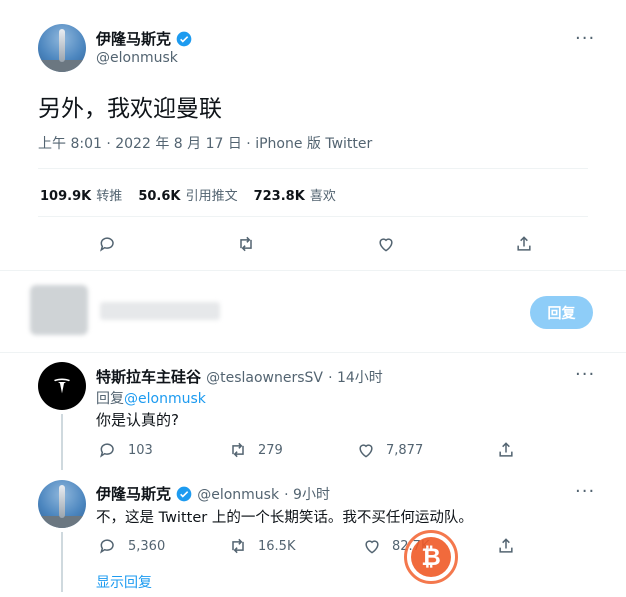  Describe the element at coordinates (62, 48) in the screenshot. I see `author-avatar` at that location.